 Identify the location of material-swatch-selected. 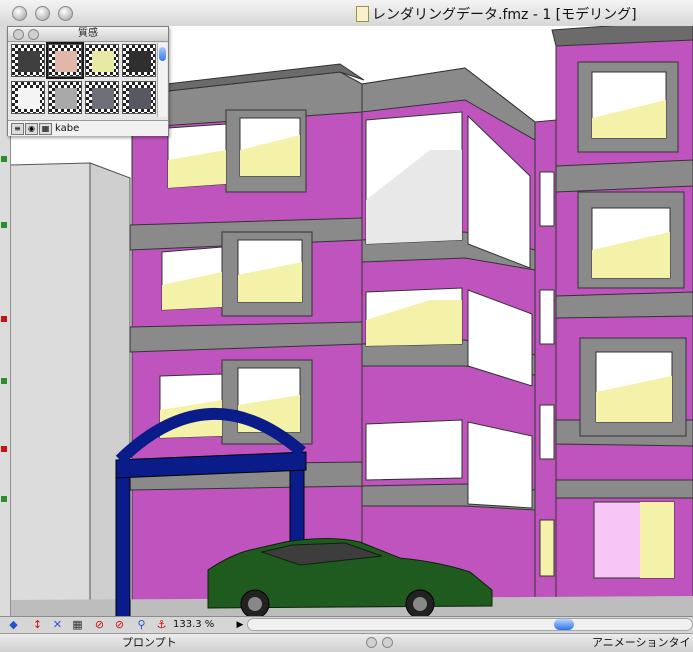
(65, 60).